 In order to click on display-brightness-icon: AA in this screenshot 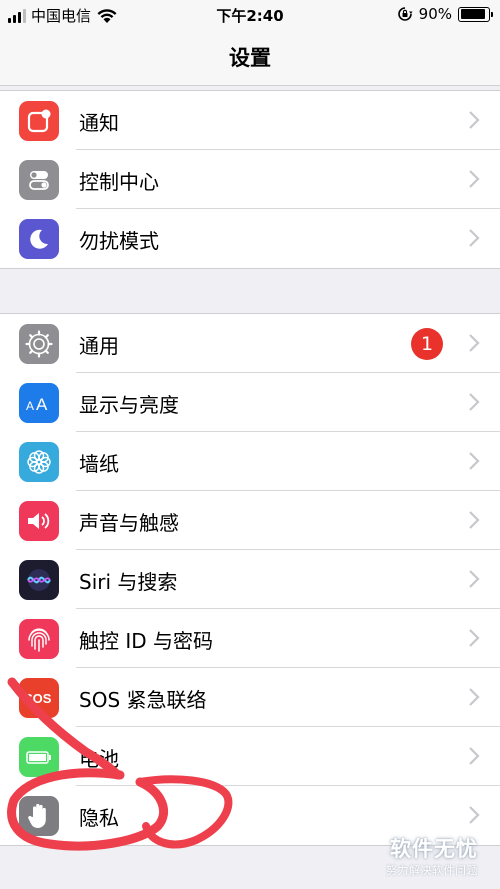, I will do `click(39, 403)`.